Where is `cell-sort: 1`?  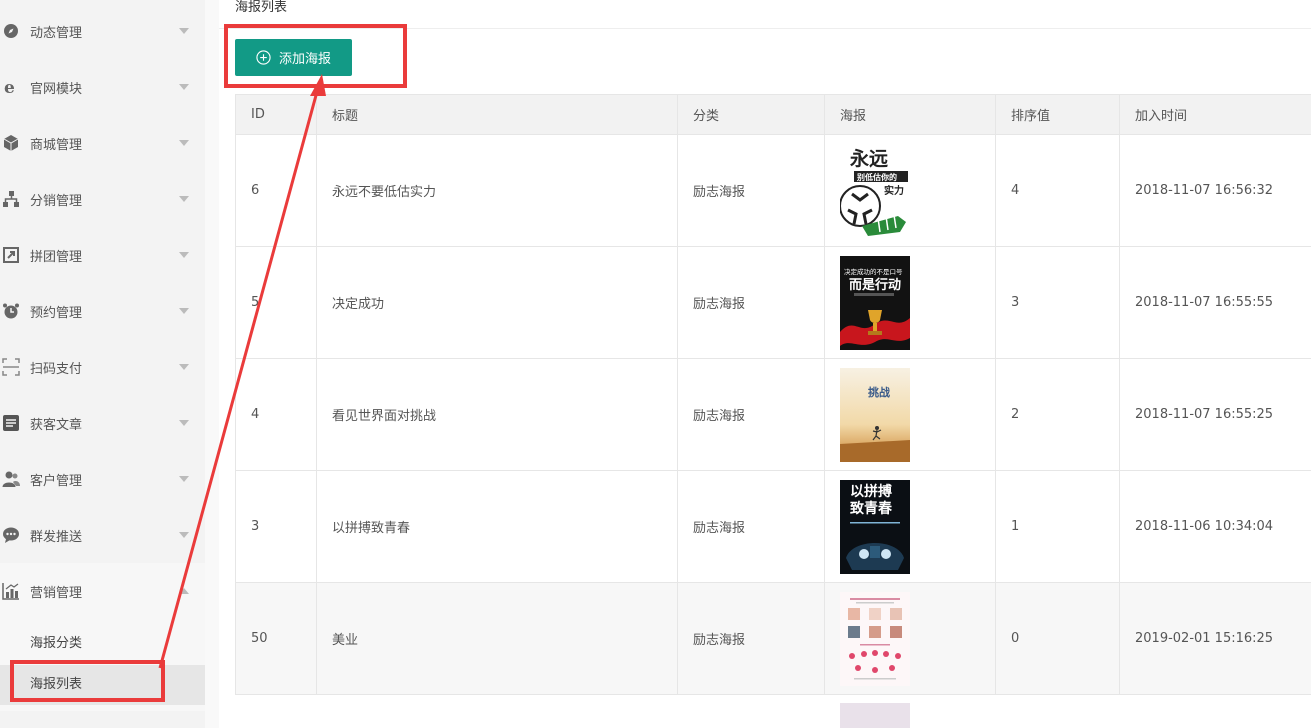
cell-sort: 1 is located at coordinates (1057, 526).